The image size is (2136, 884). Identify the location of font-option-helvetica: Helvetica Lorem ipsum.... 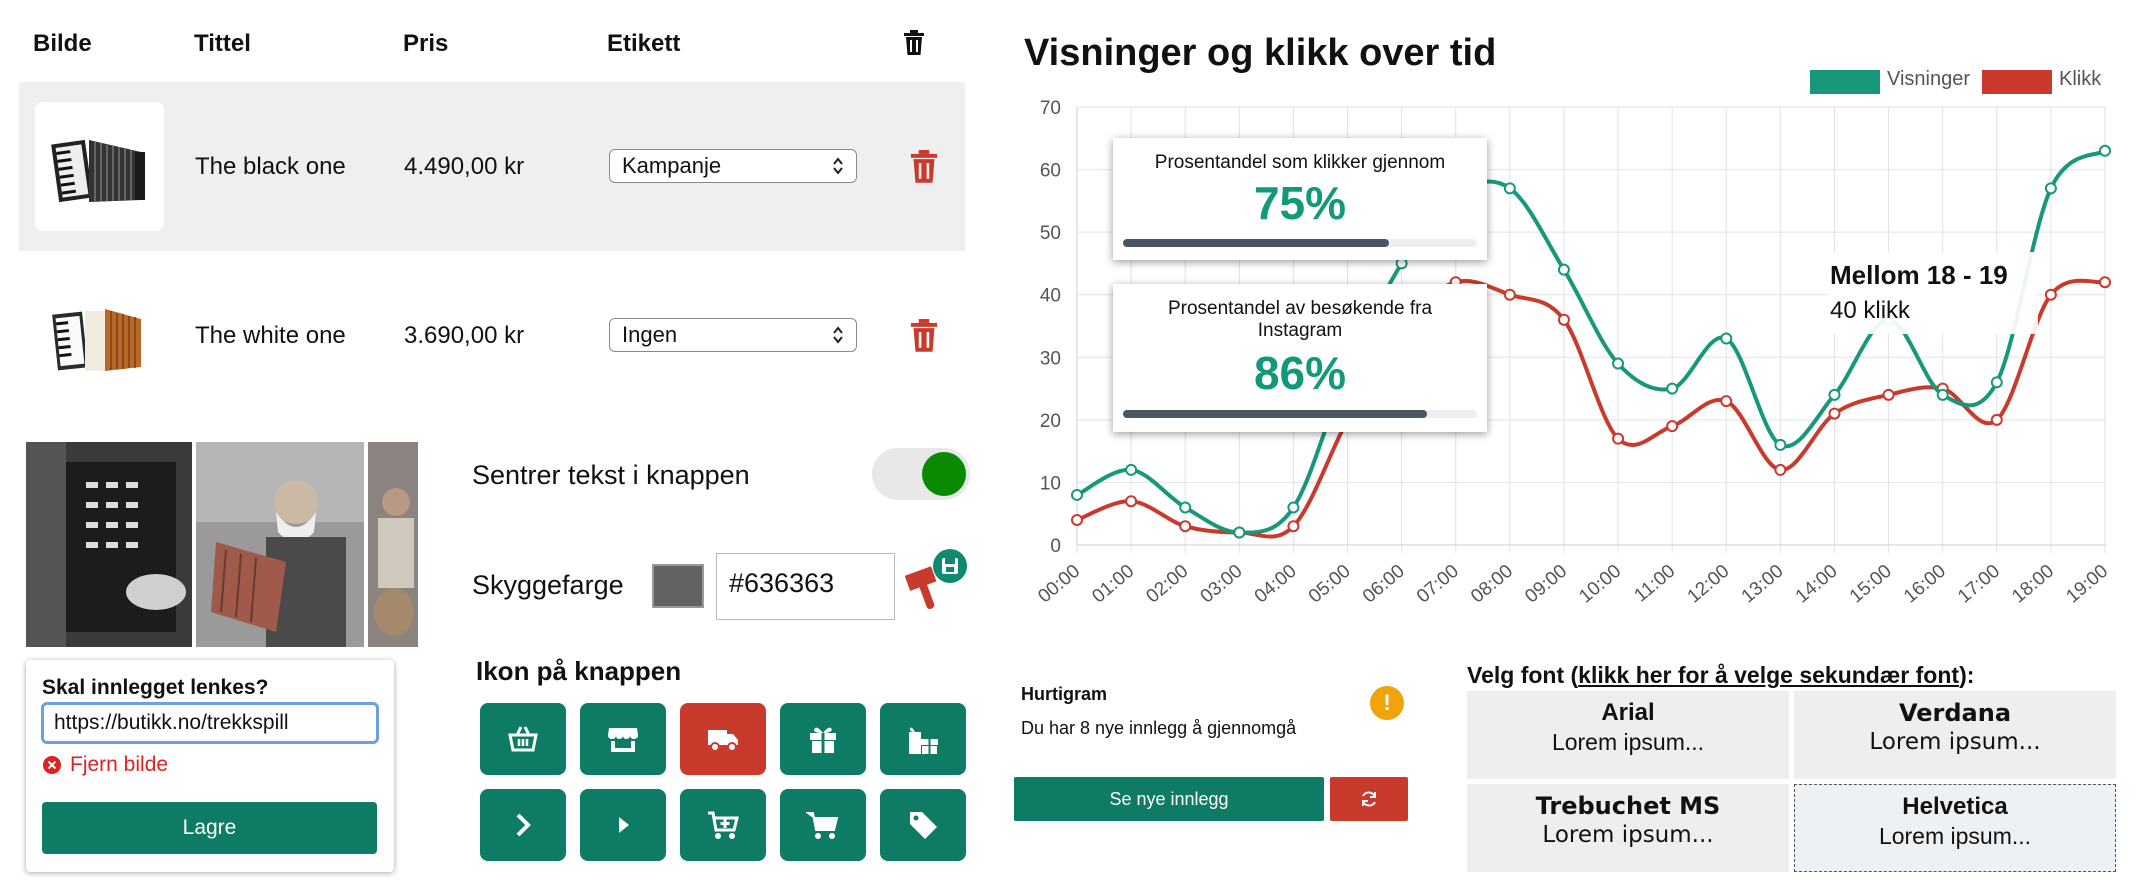
(1955, 828).